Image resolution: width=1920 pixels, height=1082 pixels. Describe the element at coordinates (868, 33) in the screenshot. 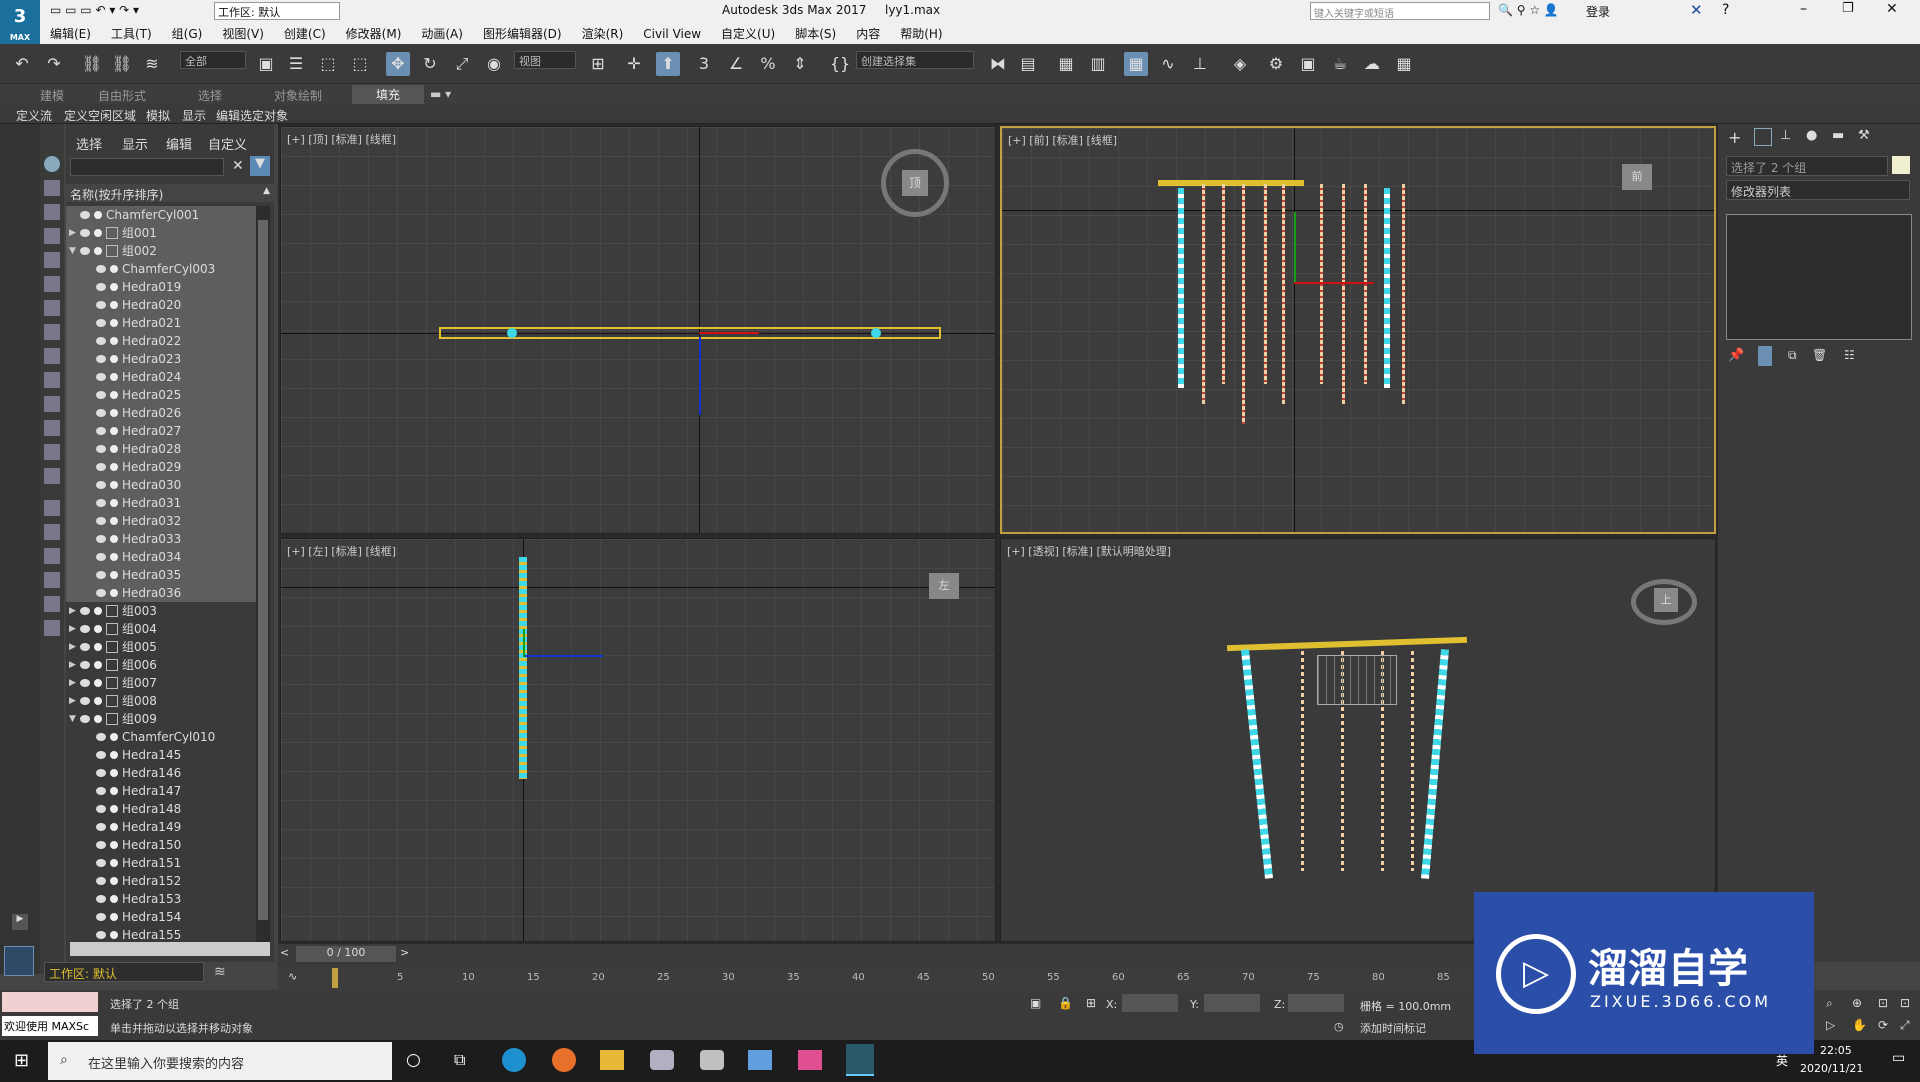

I see `menu-content: 内容` at that location.